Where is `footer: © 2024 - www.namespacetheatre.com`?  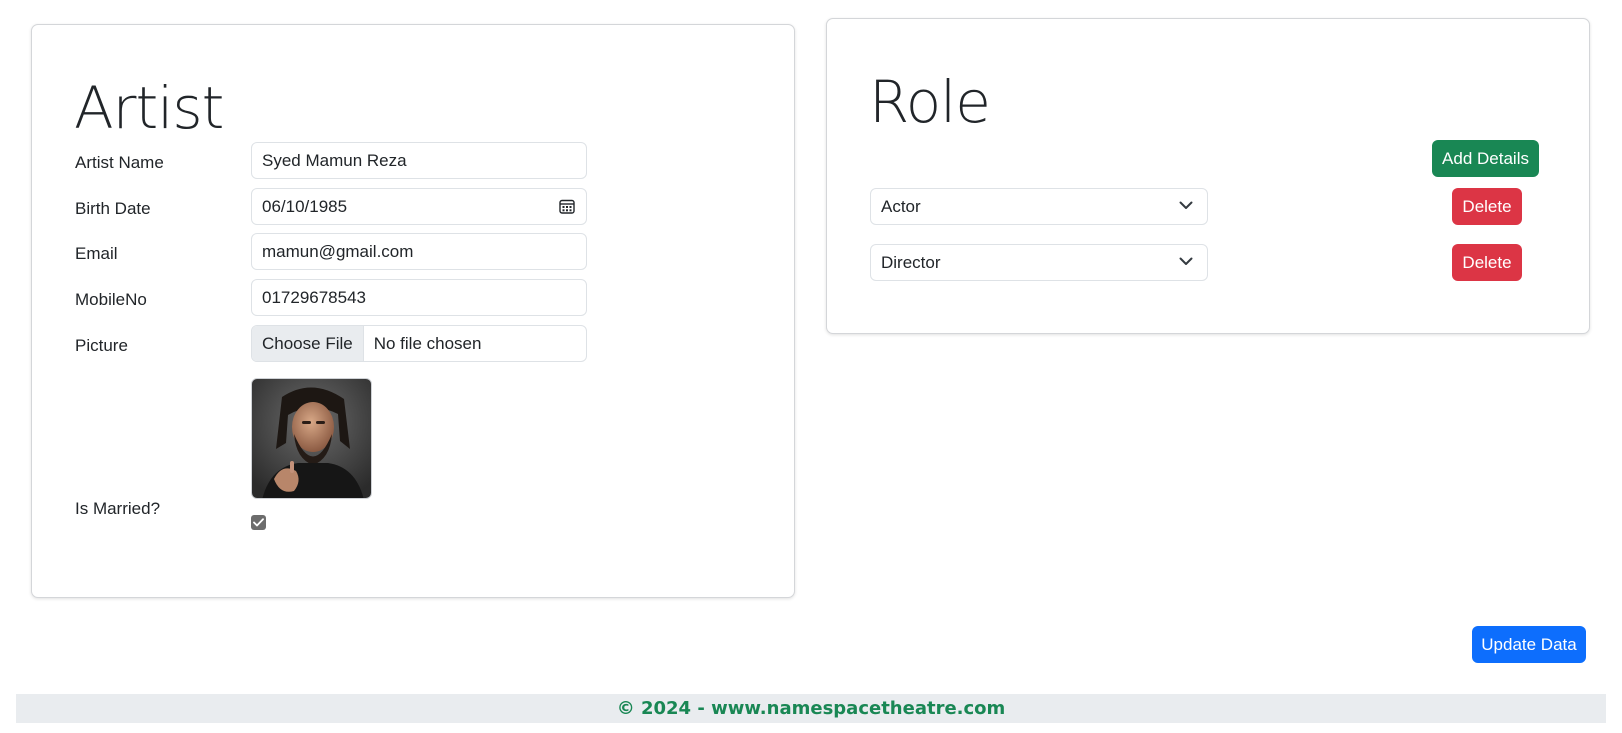 footer: © 2024 - www.namespacetheatre.com is located at coordinates (811, 708).